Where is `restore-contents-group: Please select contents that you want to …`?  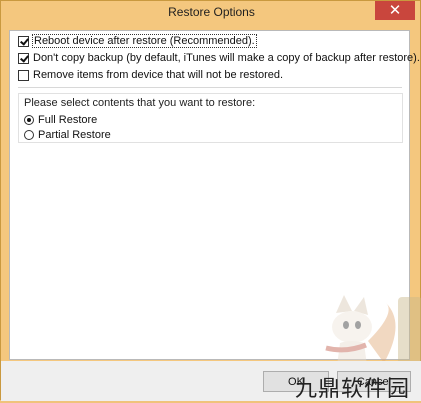 restore-contents-group: Please select contents that you want to … is located at coordinates (210, 118).